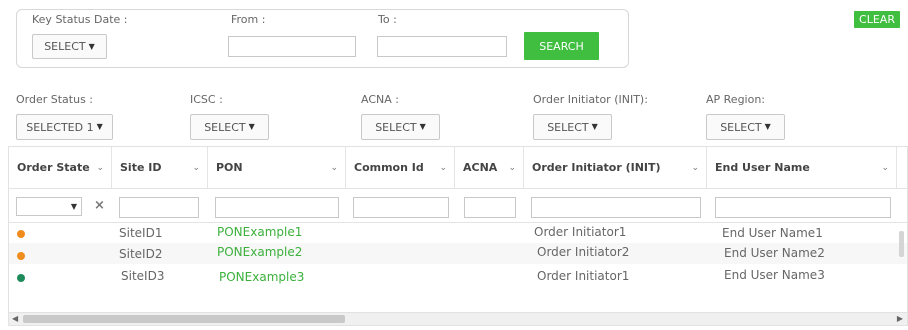 This screenshot has height=330, width=908. Describe the element at coordinates (490, 207) in the screenshot. I see `acna-filter-input` at that location.